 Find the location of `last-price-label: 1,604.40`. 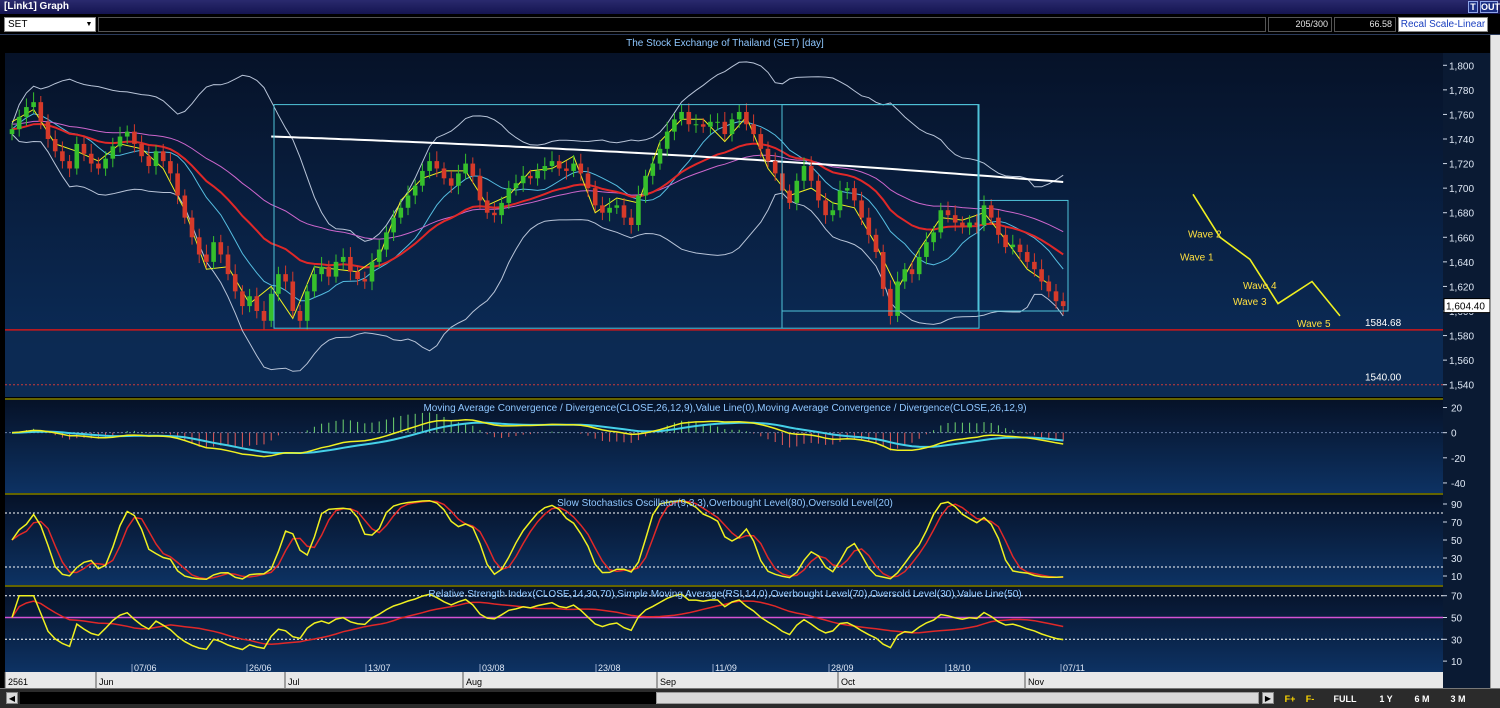

last-price-label: 1,604.40 is located at coordinates (1465, 307).